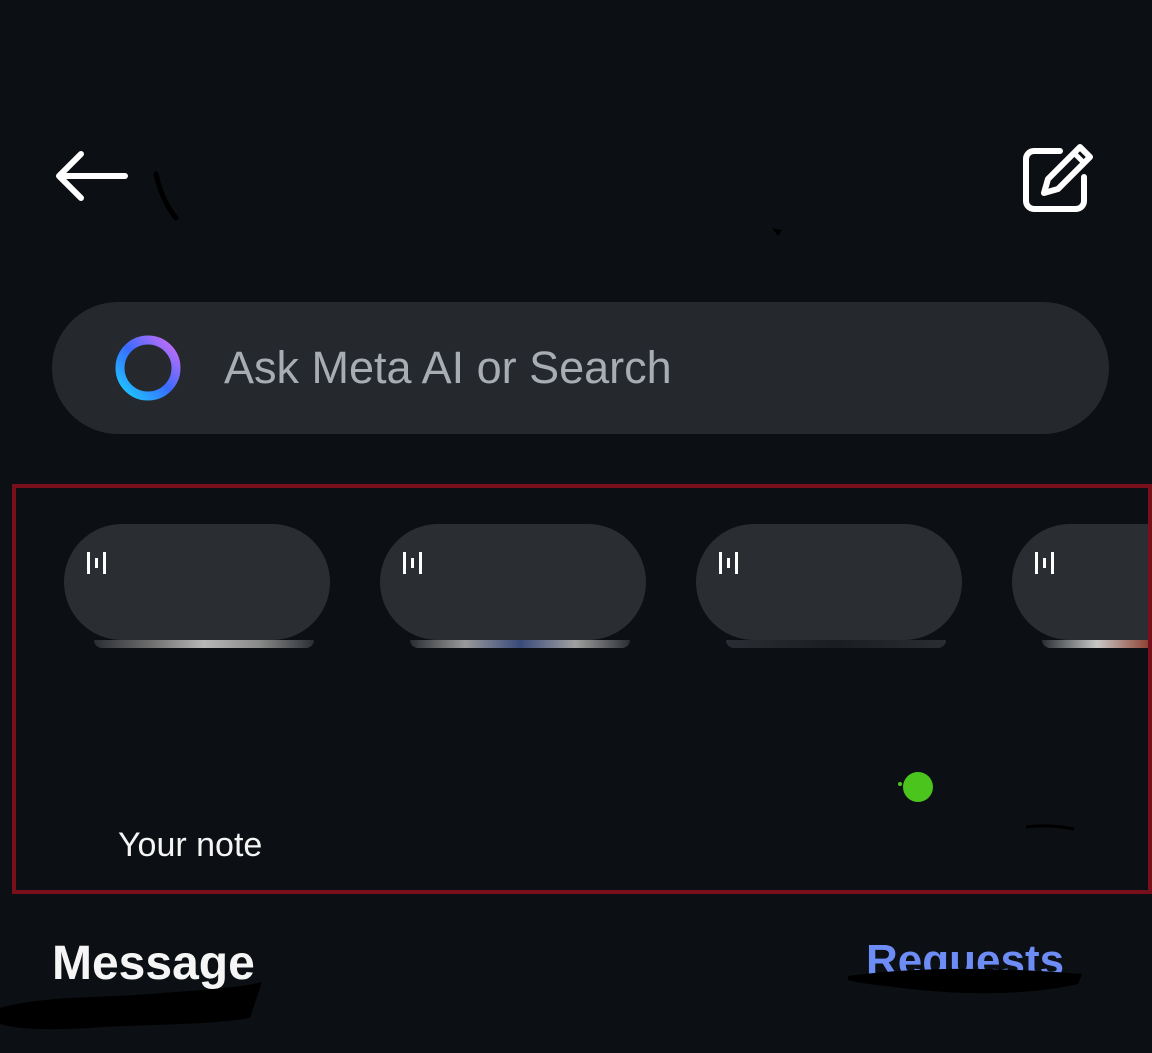  What do you see at coordinates (148, 368) in the screenshot?
I see `meta-ai-ring-icon` at bounding box center [148, 368].